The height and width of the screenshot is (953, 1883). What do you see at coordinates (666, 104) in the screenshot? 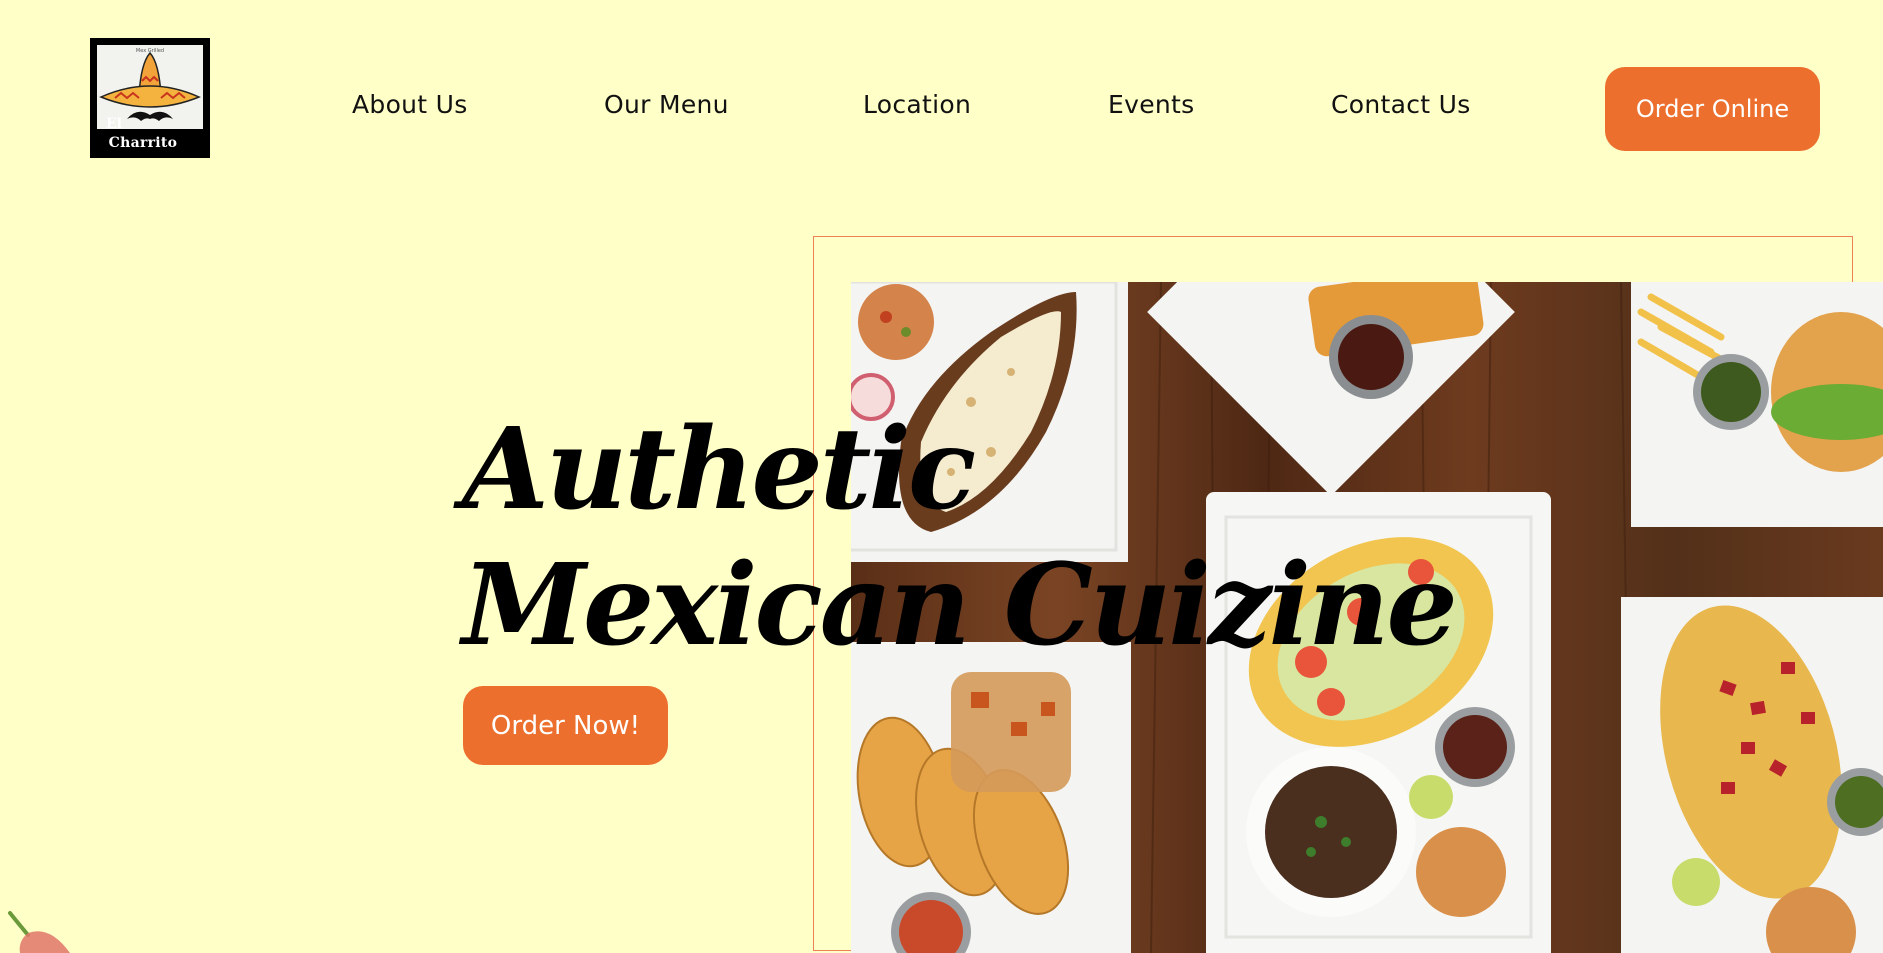
I see `nav-our-menu: Our Menu` at bounding box center [666, 104].